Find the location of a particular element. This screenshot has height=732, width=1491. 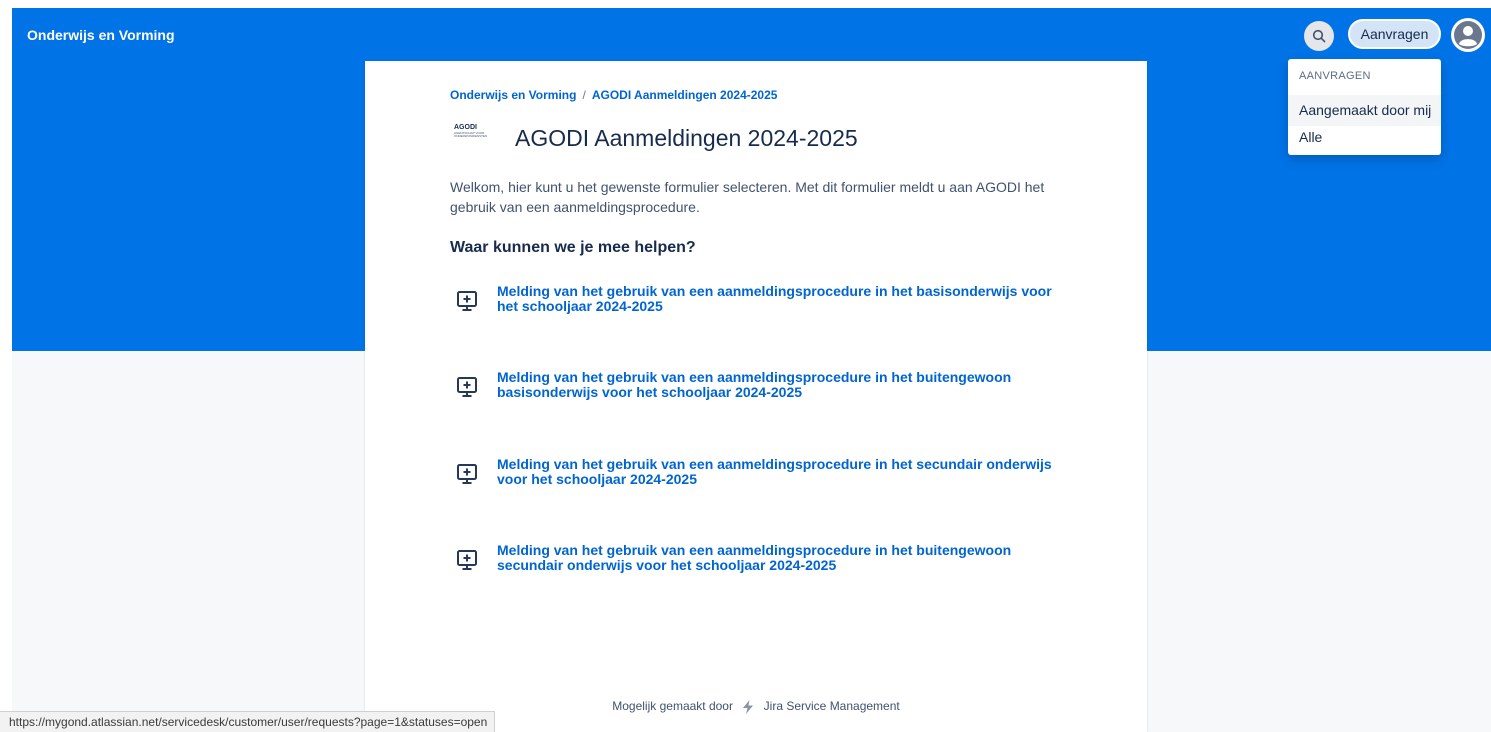

requests-button-label: Aanvragen is located at coordinates (1394, 34).